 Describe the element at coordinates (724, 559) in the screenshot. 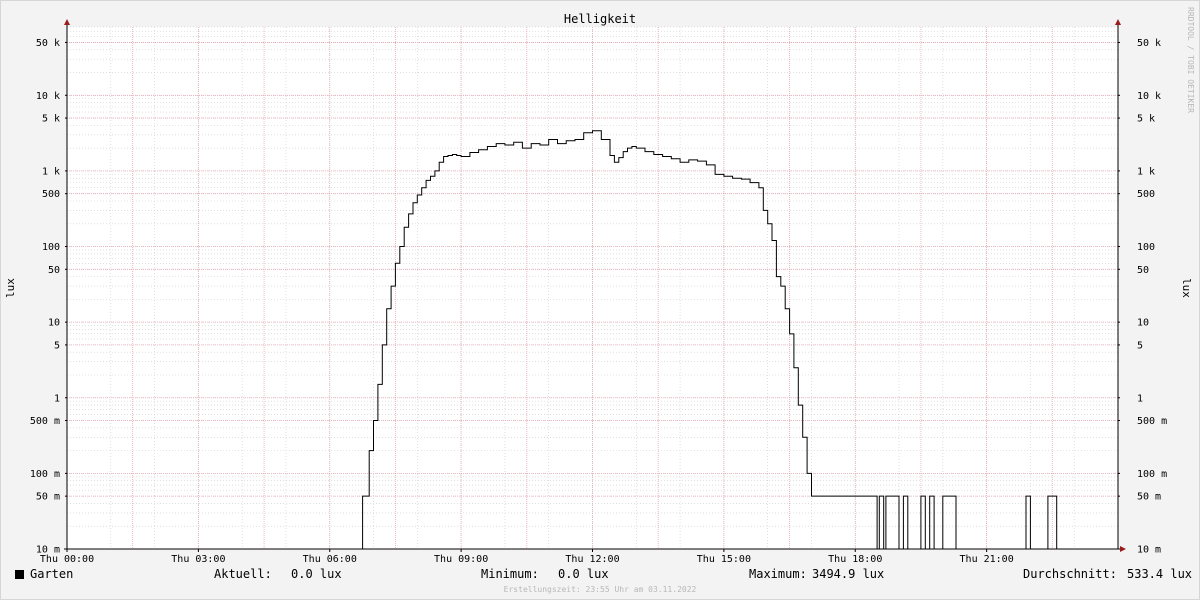

I see `x-tick-label: Thu 15:00` at that location.